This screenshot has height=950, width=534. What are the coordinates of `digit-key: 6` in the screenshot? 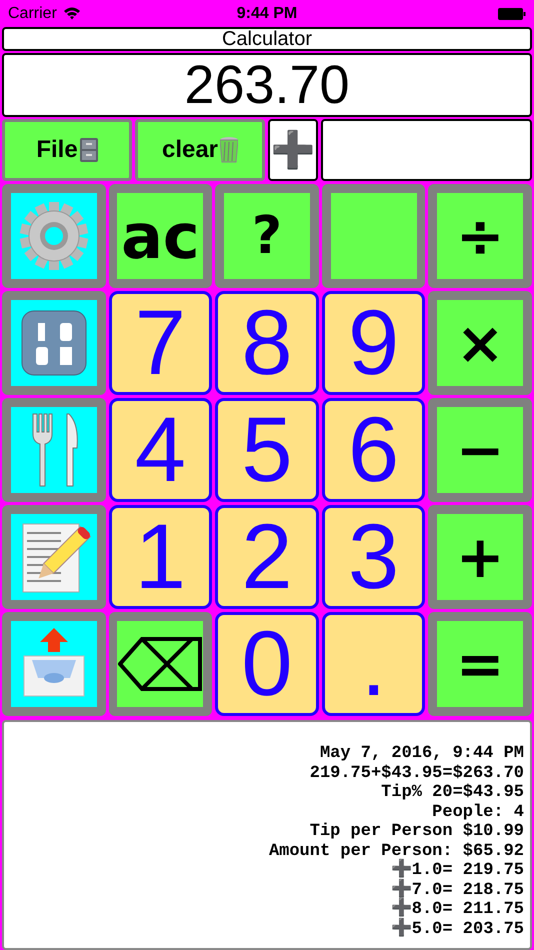 It's located at (374, 450).